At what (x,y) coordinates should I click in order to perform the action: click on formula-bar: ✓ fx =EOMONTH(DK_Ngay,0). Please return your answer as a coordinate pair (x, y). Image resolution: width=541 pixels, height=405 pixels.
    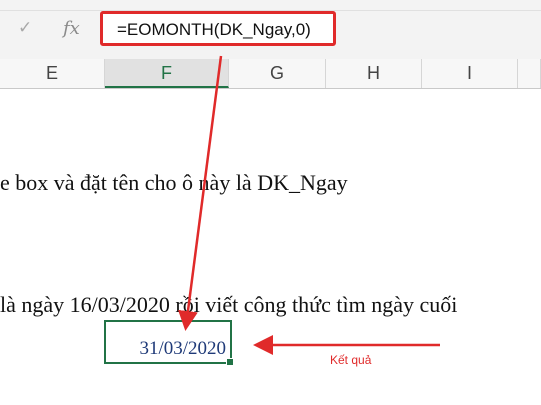
    Looking at the image, I should click on (270, 30).